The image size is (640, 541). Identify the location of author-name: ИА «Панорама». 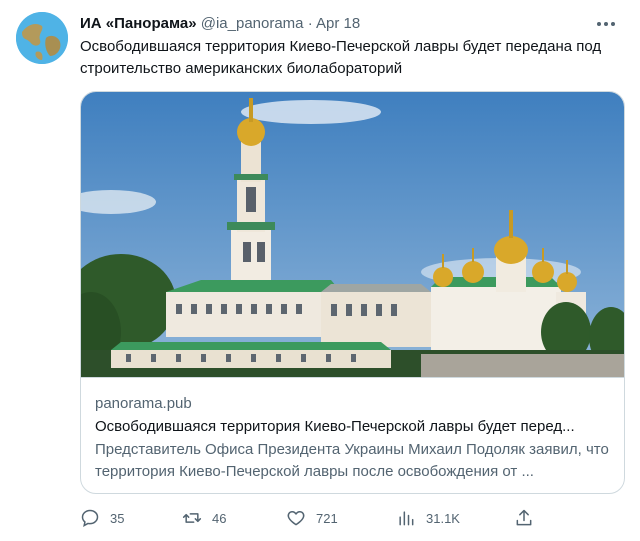
(138, 23).